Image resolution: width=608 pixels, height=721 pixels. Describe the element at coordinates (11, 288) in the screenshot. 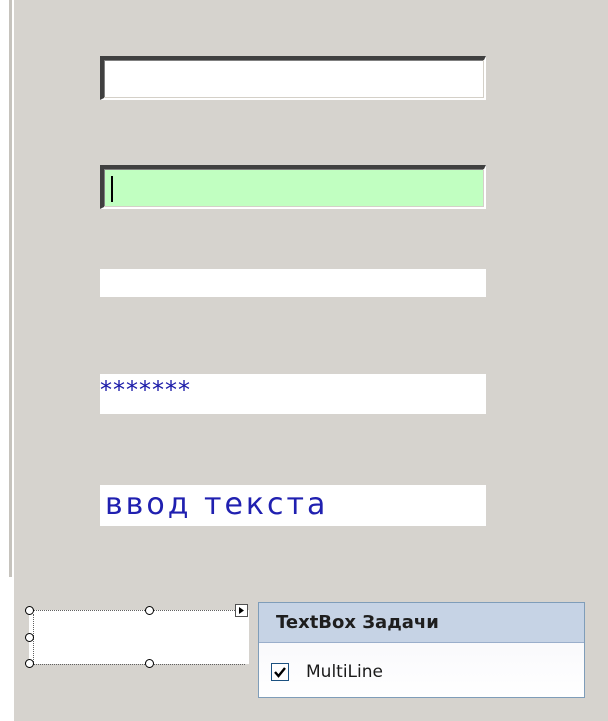

I see `form-left-border` at that location.